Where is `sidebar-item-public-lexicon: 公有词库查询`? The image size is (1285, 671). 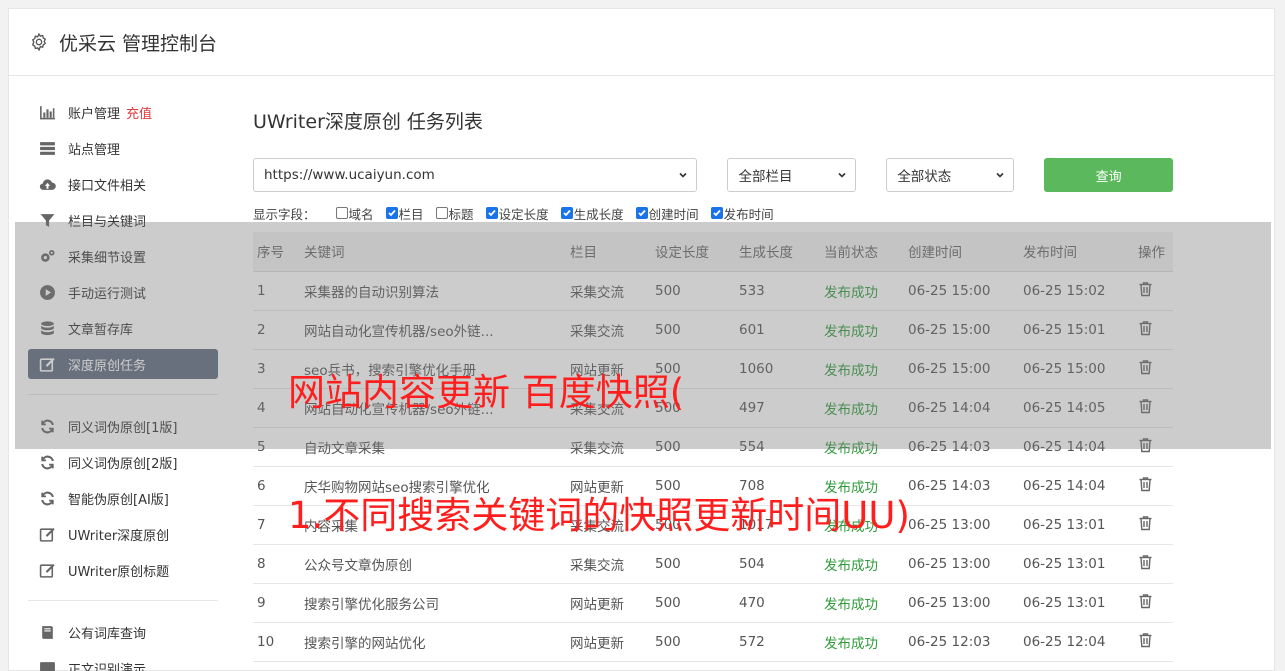 sidebar-item-public-lexicon: 公有词库查询 is located at coordinates (123, 632).